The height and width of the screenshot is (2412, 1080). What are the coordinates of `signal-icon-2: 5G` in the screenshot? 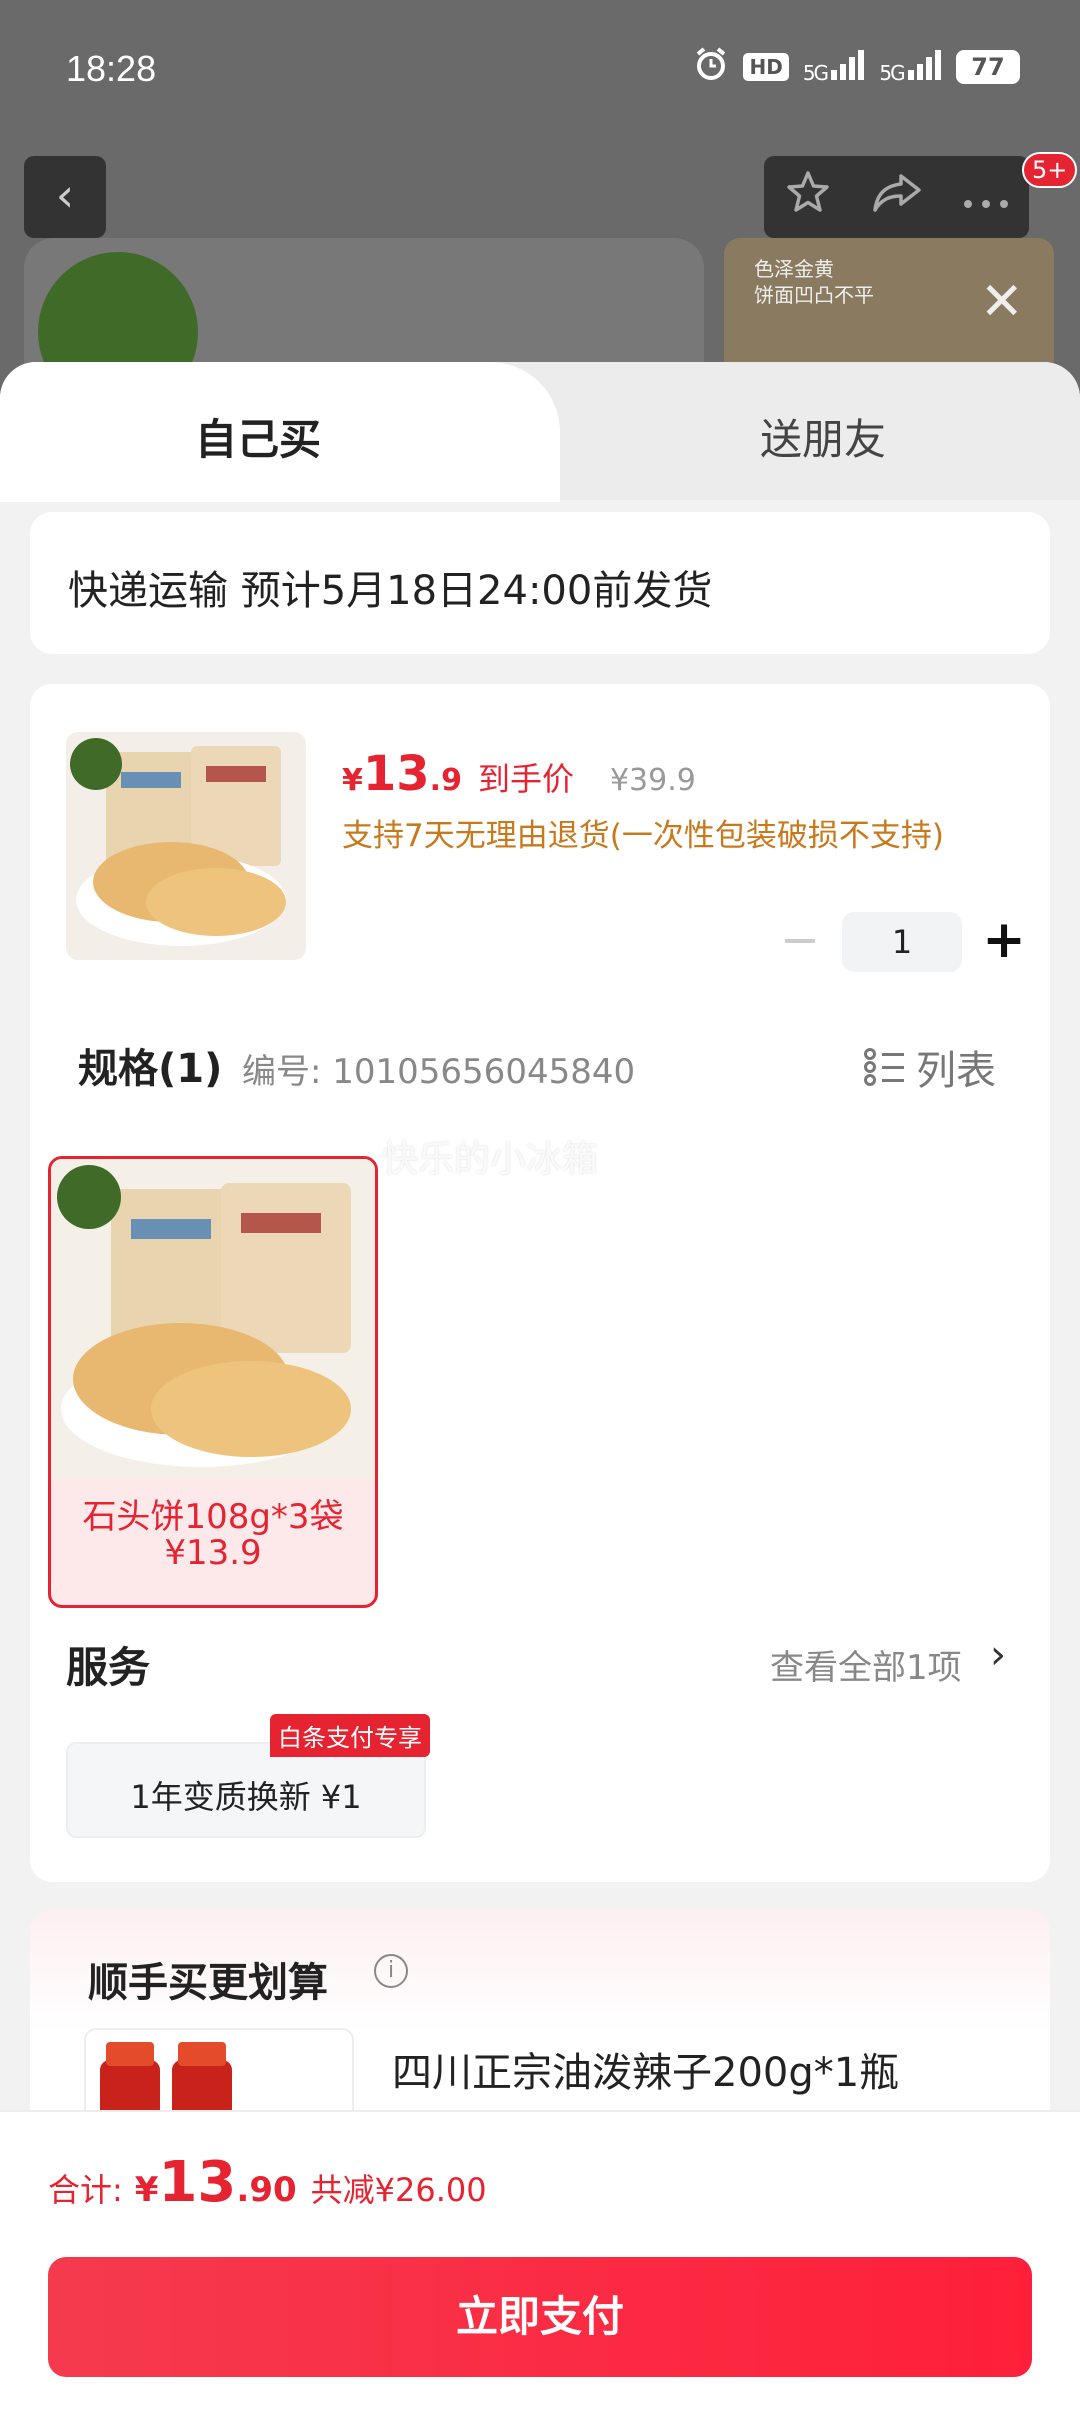 It's located at (910, 67).